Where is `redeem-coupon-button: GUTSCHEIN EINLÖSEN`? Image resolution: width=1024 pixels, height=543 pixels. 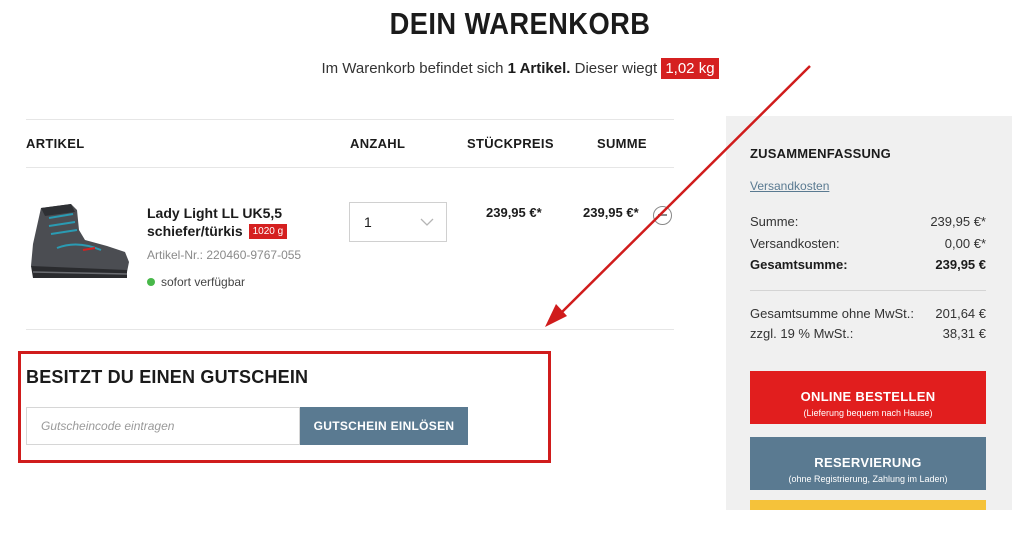 redeem-coupon-button: GUTSCHEIN EINLÖSEN is located at coordinates (384, 426).